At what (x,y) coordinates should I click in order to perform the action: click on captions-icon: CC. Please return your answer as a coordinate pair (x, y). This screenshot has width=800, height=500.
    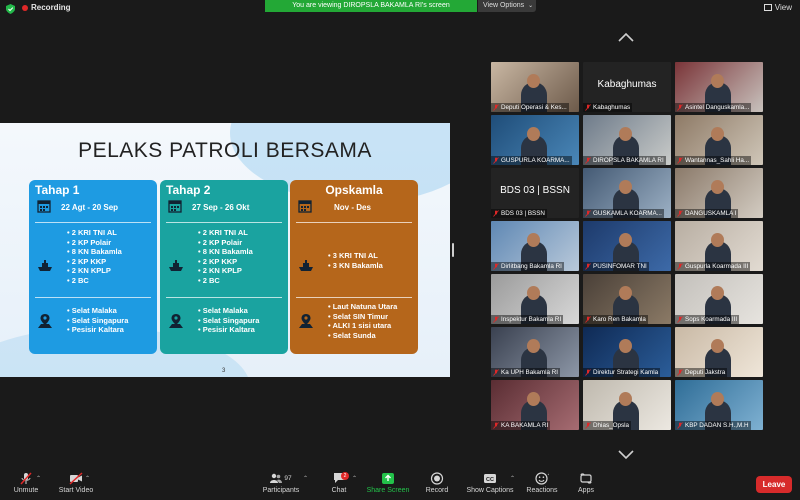
    Looking at the image, I should click on (490, 478).